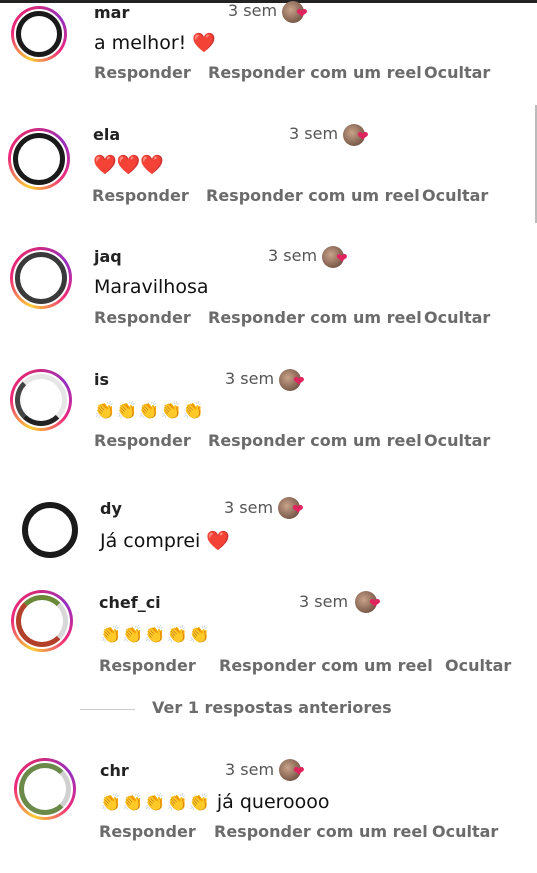 The width and height of the screenshot is (537, 873). I want to click on comment-text: ❤️❤️❤️, so click(128, 165).